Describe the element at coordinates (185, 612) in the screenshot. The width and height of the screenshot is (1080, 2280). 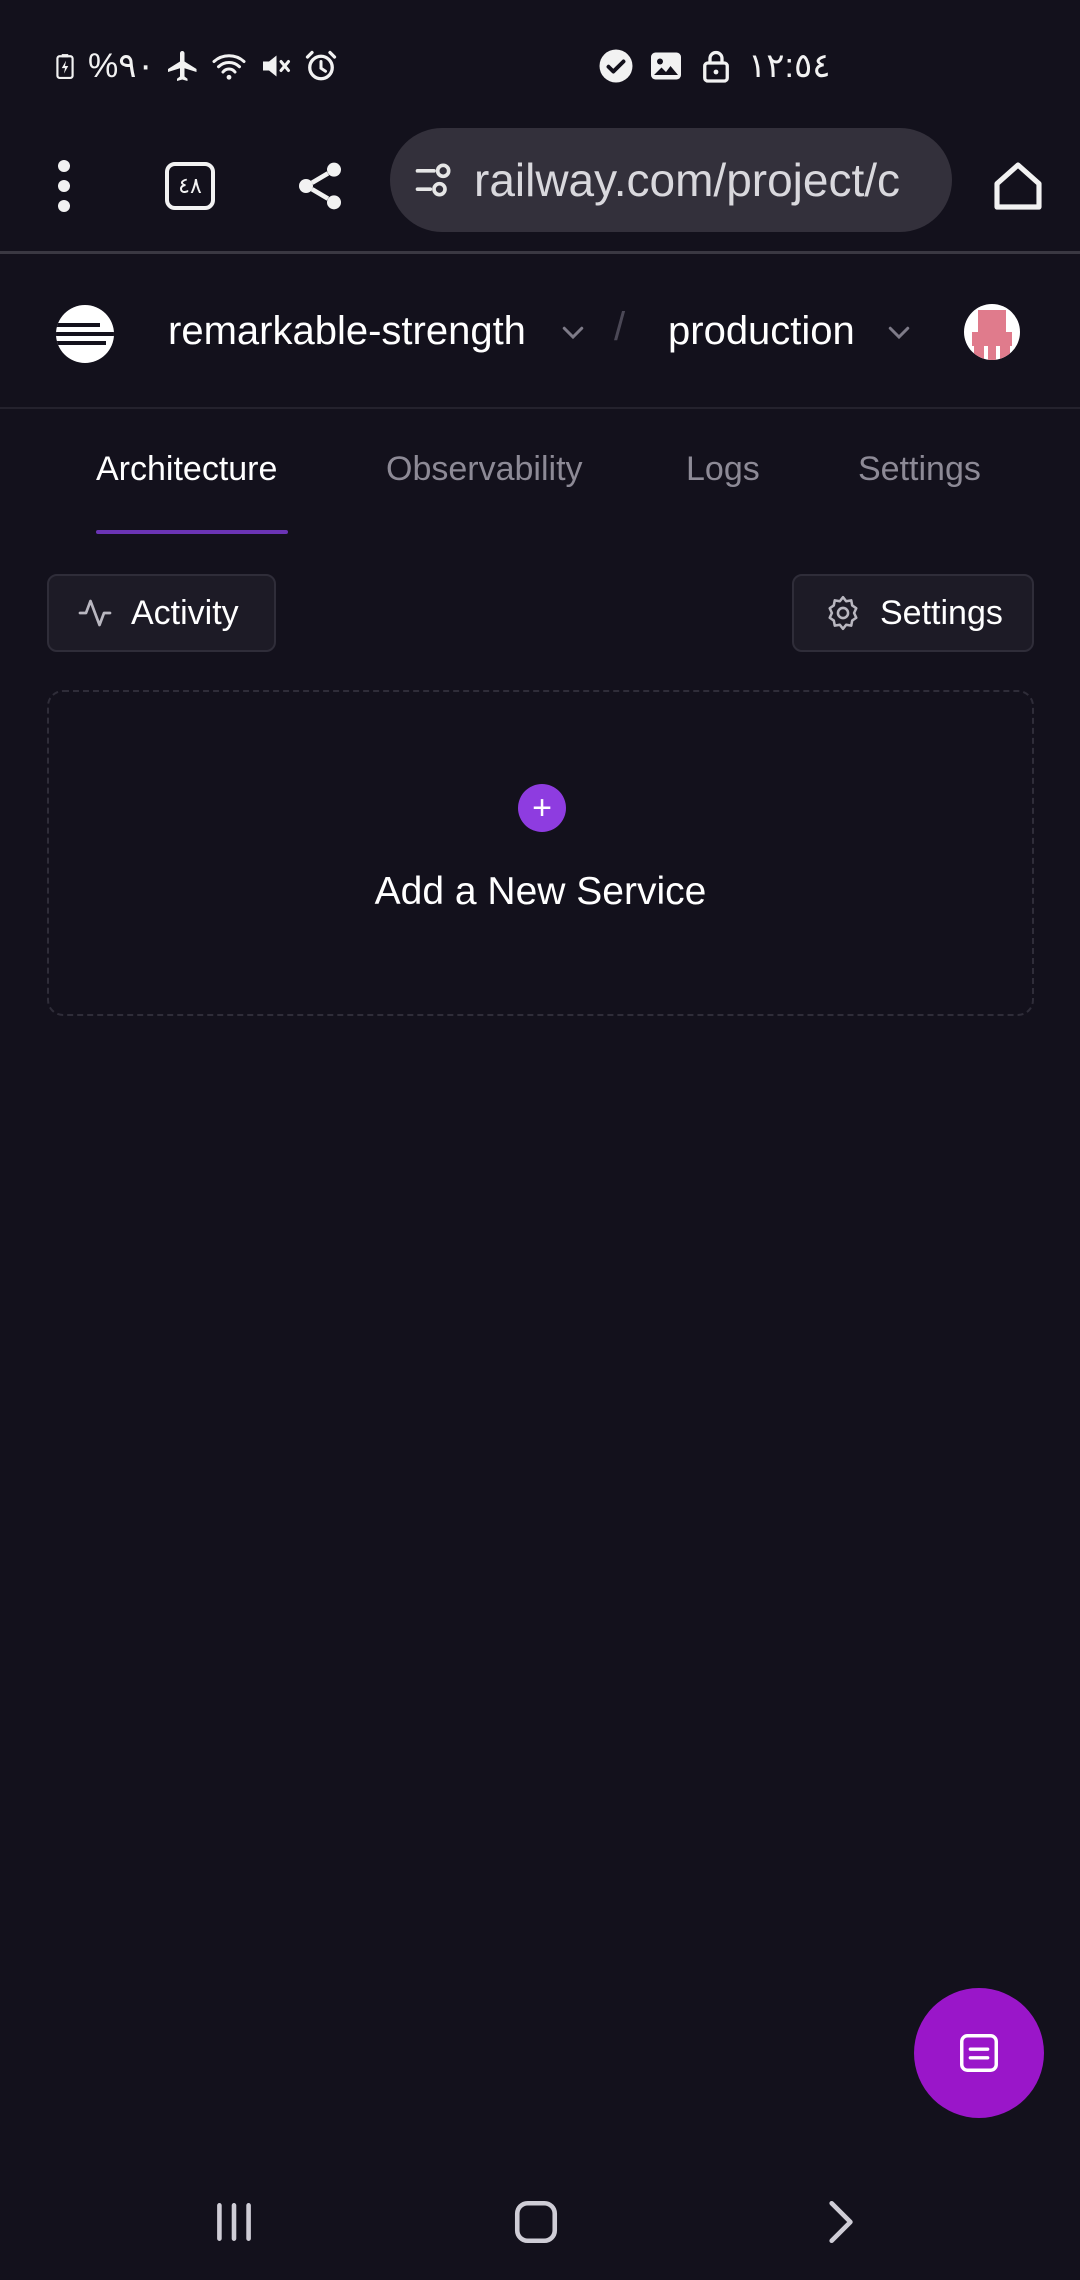
I see `activity-label: Activity` at that location.